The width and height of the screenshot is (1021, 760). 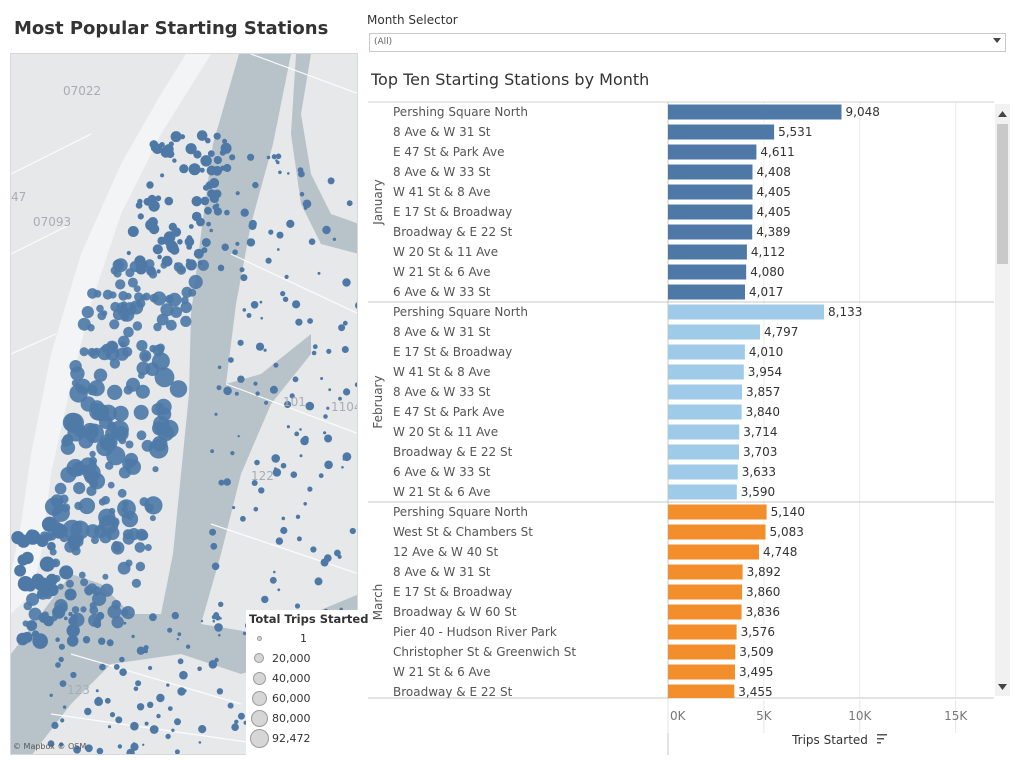 I want to click on bar-value-label: 4,408, so click(x=774, y=172).